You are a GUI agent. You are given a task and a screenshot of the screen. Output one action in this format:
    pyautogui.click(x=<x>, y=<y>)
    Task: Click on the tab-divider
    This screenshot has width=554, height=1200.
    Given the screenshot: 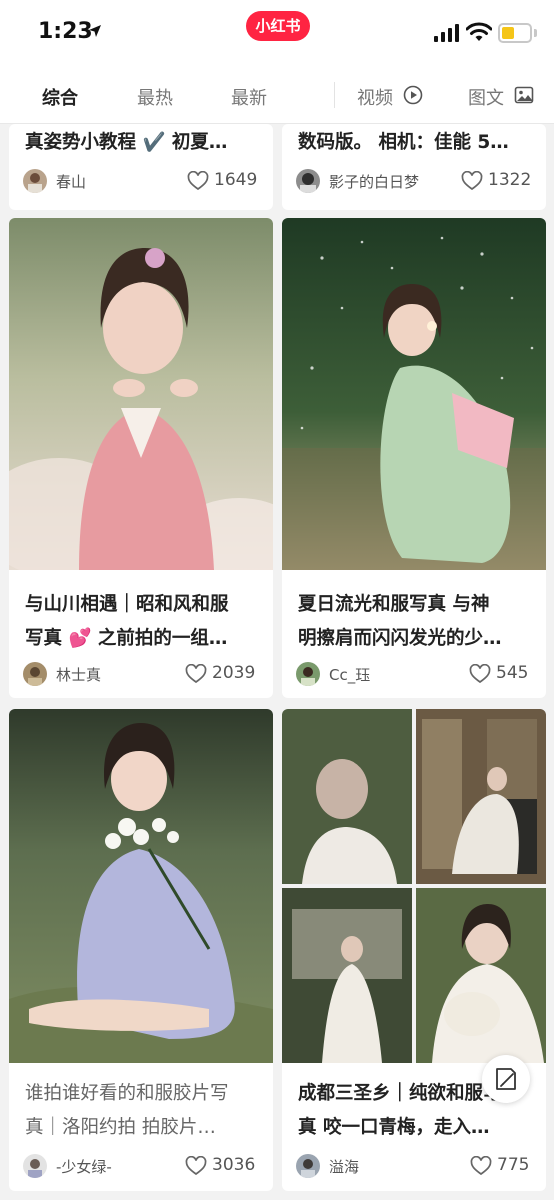 What is the action you would take?
    pyautogui.click(x=334, y=95)
    